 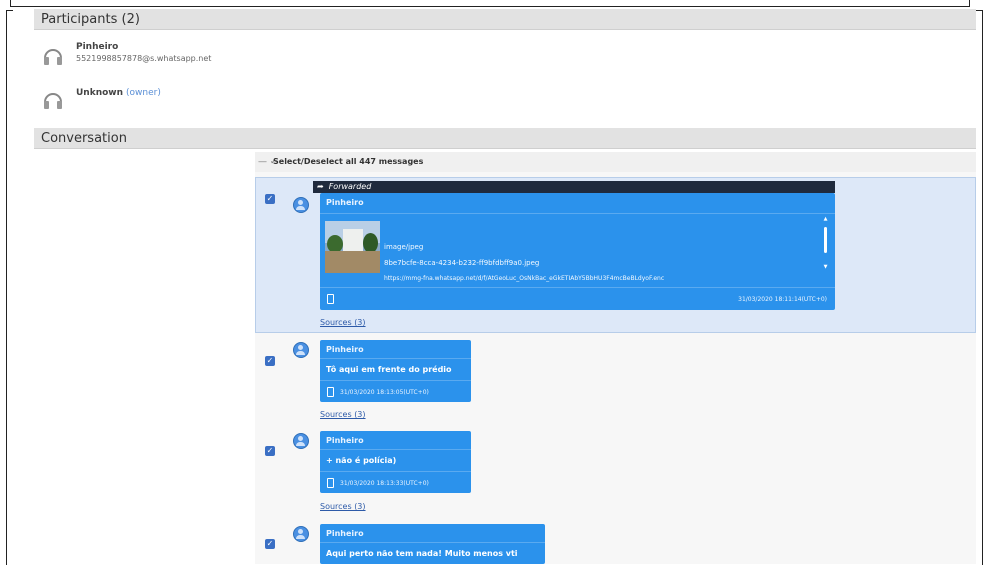 I want to click on left-frame-bracket, so click(x=9, y=287).